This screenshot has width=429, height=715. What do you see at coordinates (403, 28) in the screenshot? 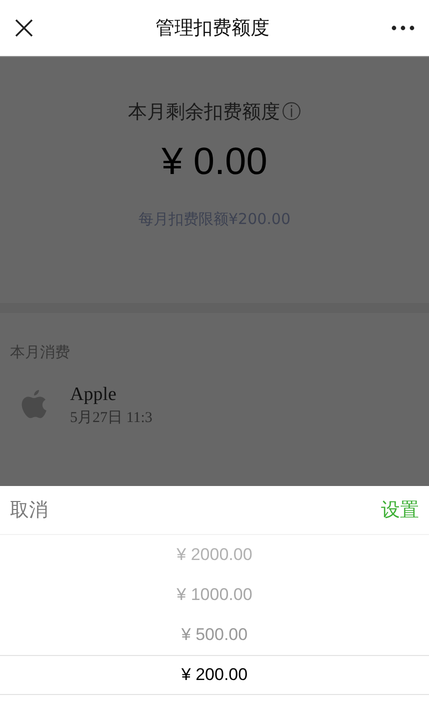
I see `more-icon` at bounding box center [403, 28].